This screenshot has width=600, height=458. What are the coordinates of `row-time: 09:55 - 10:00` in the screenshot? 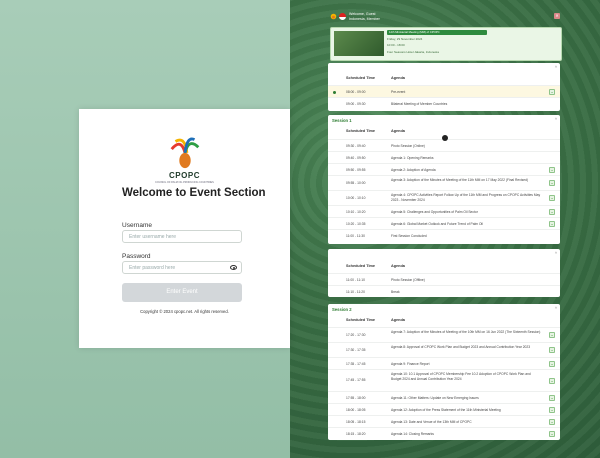 It's located at (356, 183).